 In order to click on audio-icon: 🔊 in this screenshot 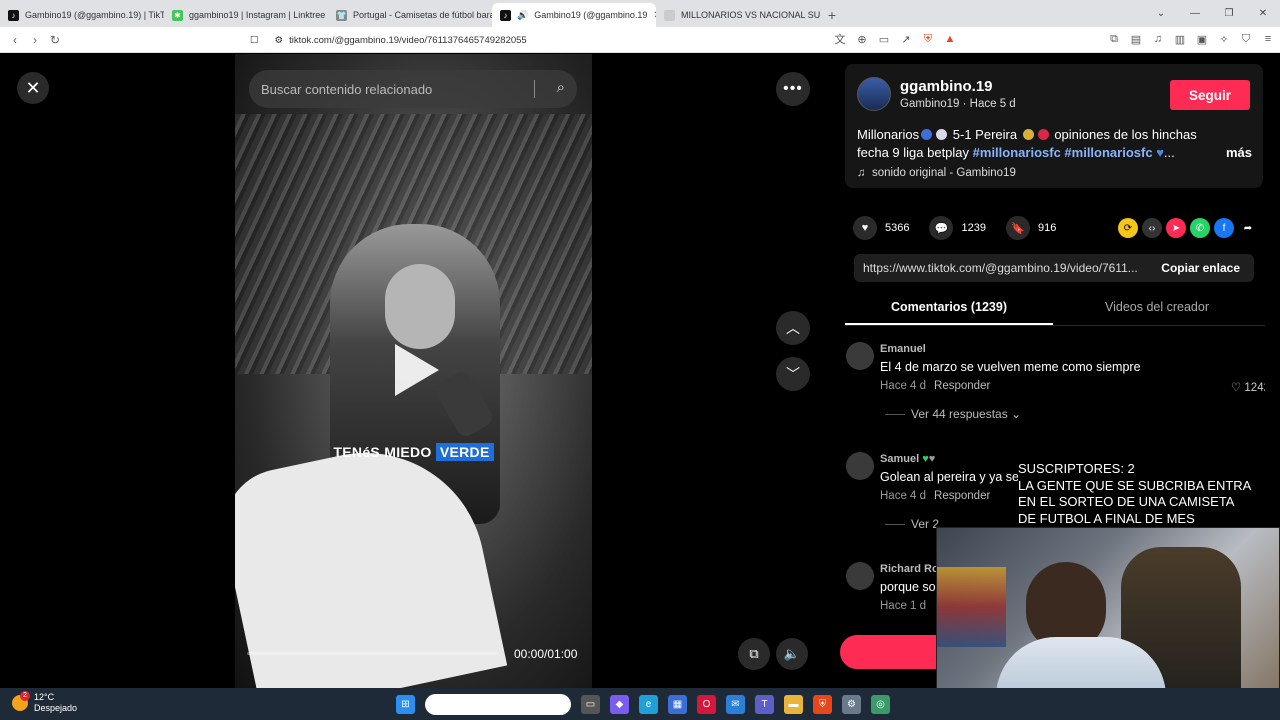, I will do `click(522, 15)`.